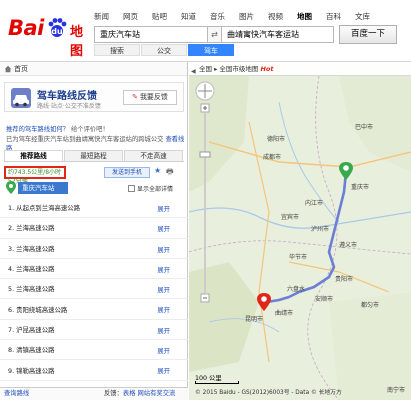  What do you see at coordinates (188, 16) in the screenshot?
I see `nav-item-zhidao: 知道` at bounding box center [188, 16].